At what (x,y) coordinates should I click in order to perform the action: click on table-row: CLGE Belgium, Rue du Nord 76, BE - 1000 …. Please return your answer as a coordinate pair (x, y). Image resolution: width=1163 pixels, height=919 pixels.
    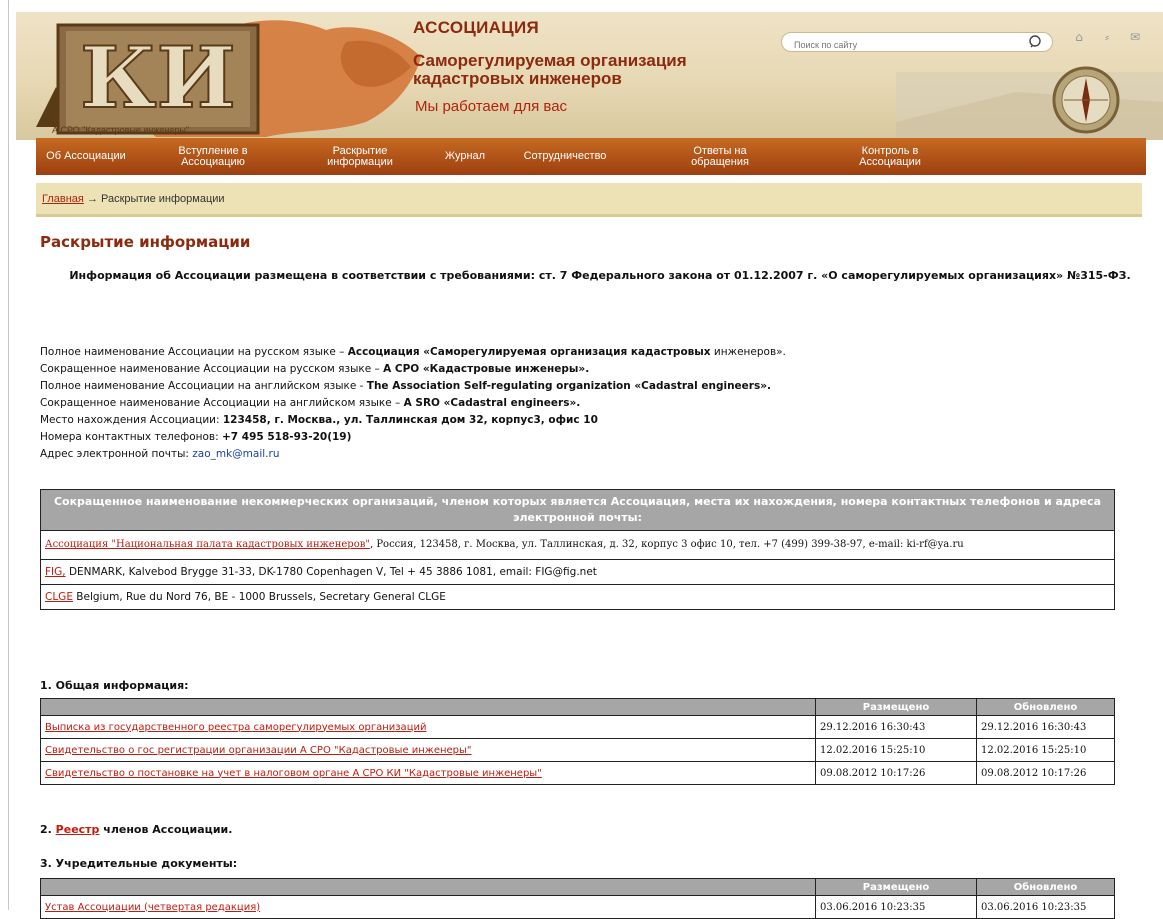
    Looking at the image, I should click on (577, 597).